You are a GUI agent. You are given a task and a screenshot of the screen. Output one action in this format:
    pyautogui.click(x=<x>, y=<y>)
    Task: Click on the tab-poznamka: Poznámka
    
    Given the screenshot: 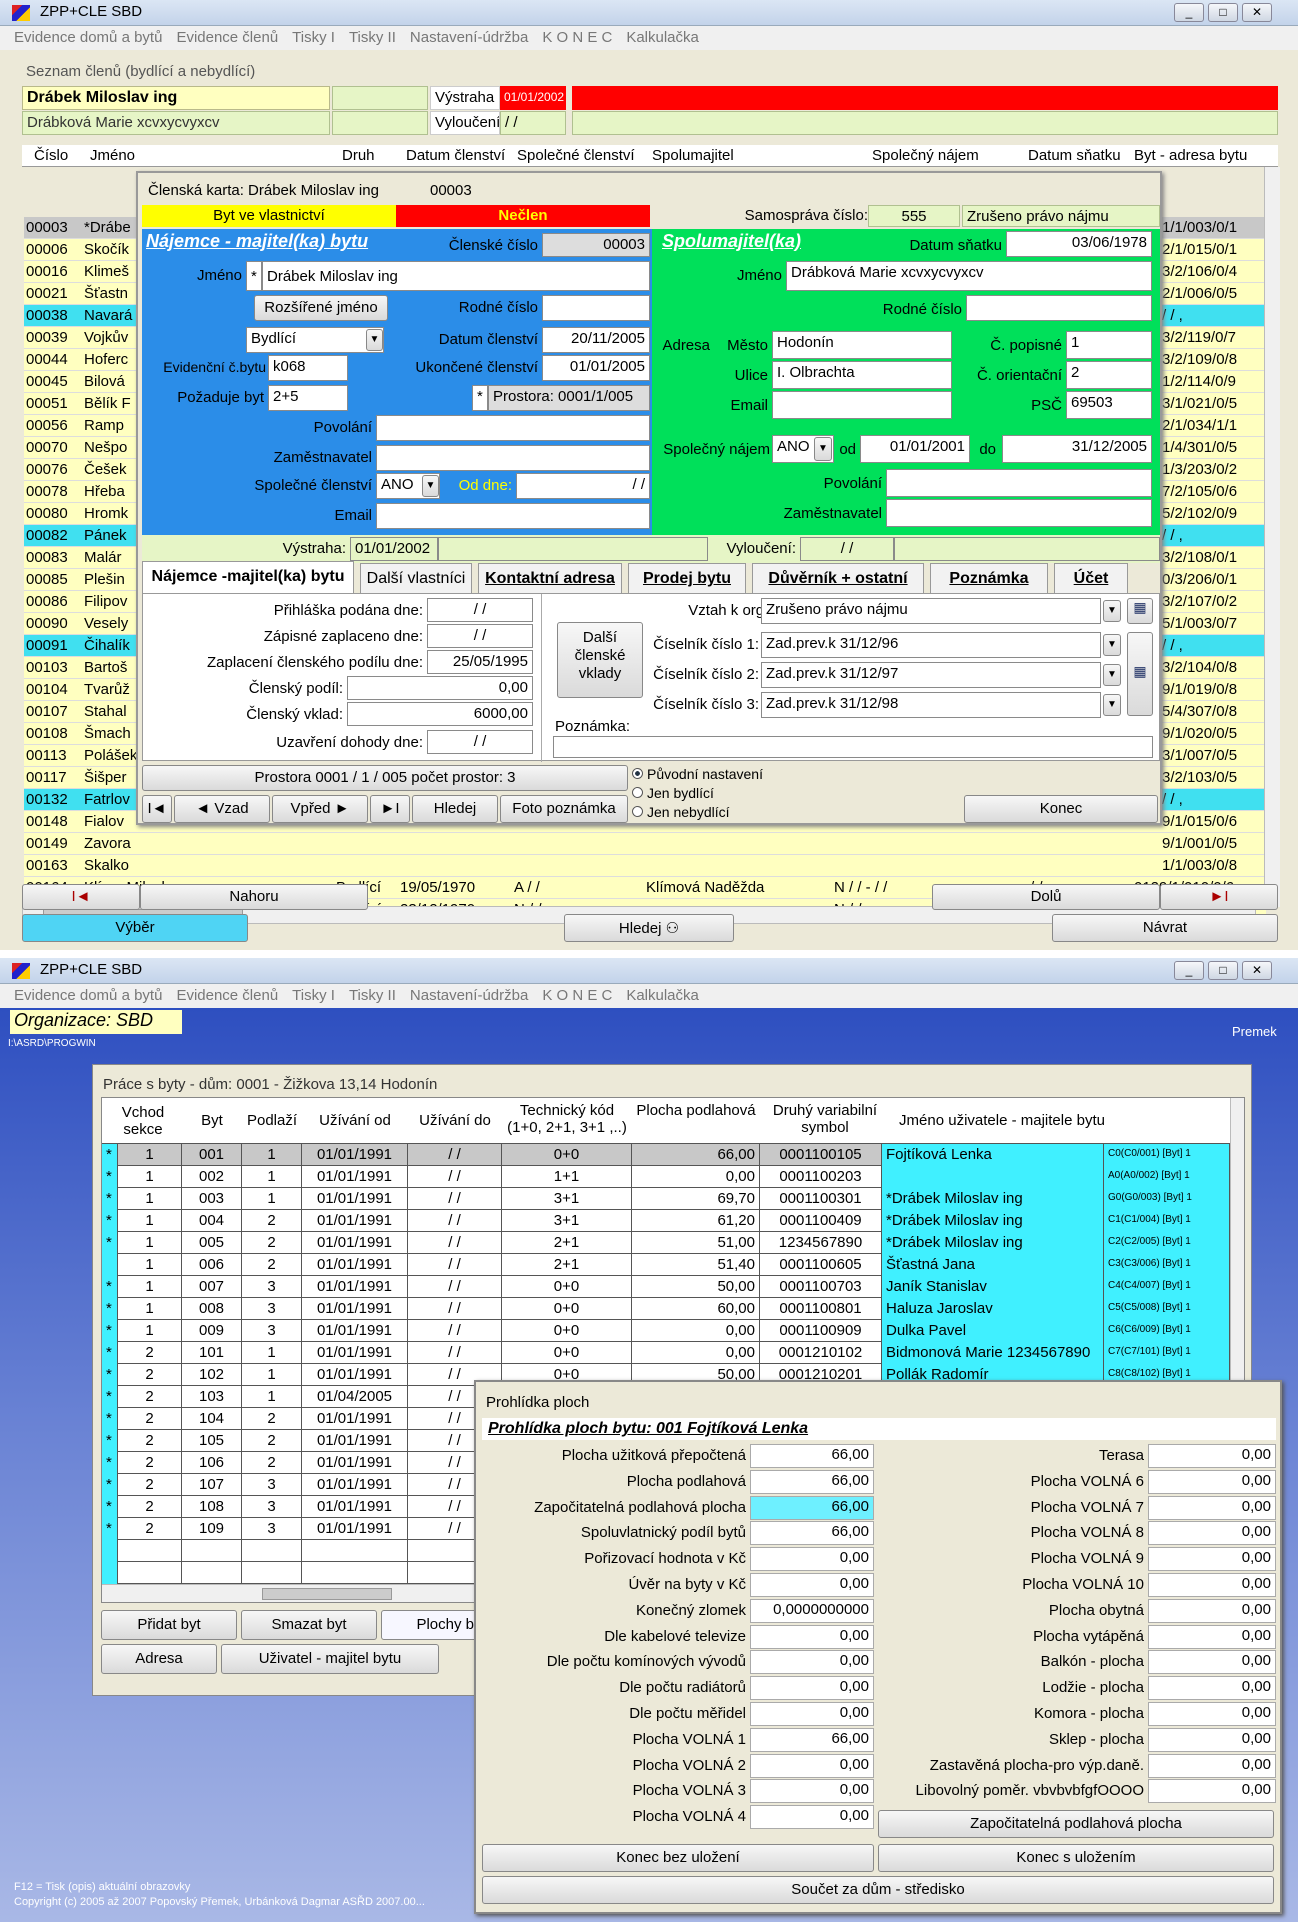 What is the action you would take?
    pyautogui.click(x=989, y=579)
    